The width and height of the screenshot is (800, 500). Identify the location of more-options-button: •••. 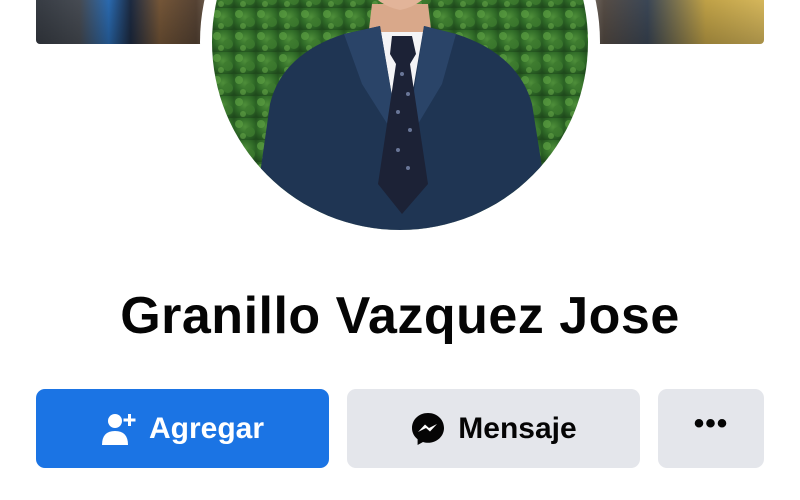
(711, 428).